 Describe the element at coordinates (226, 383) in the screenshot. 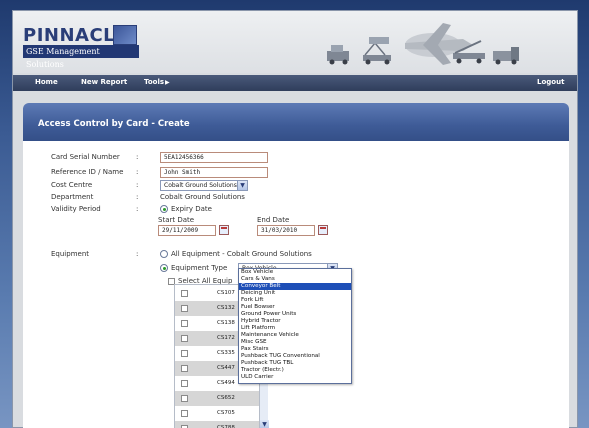

I see `equipment-row-code: CS494` at that location.